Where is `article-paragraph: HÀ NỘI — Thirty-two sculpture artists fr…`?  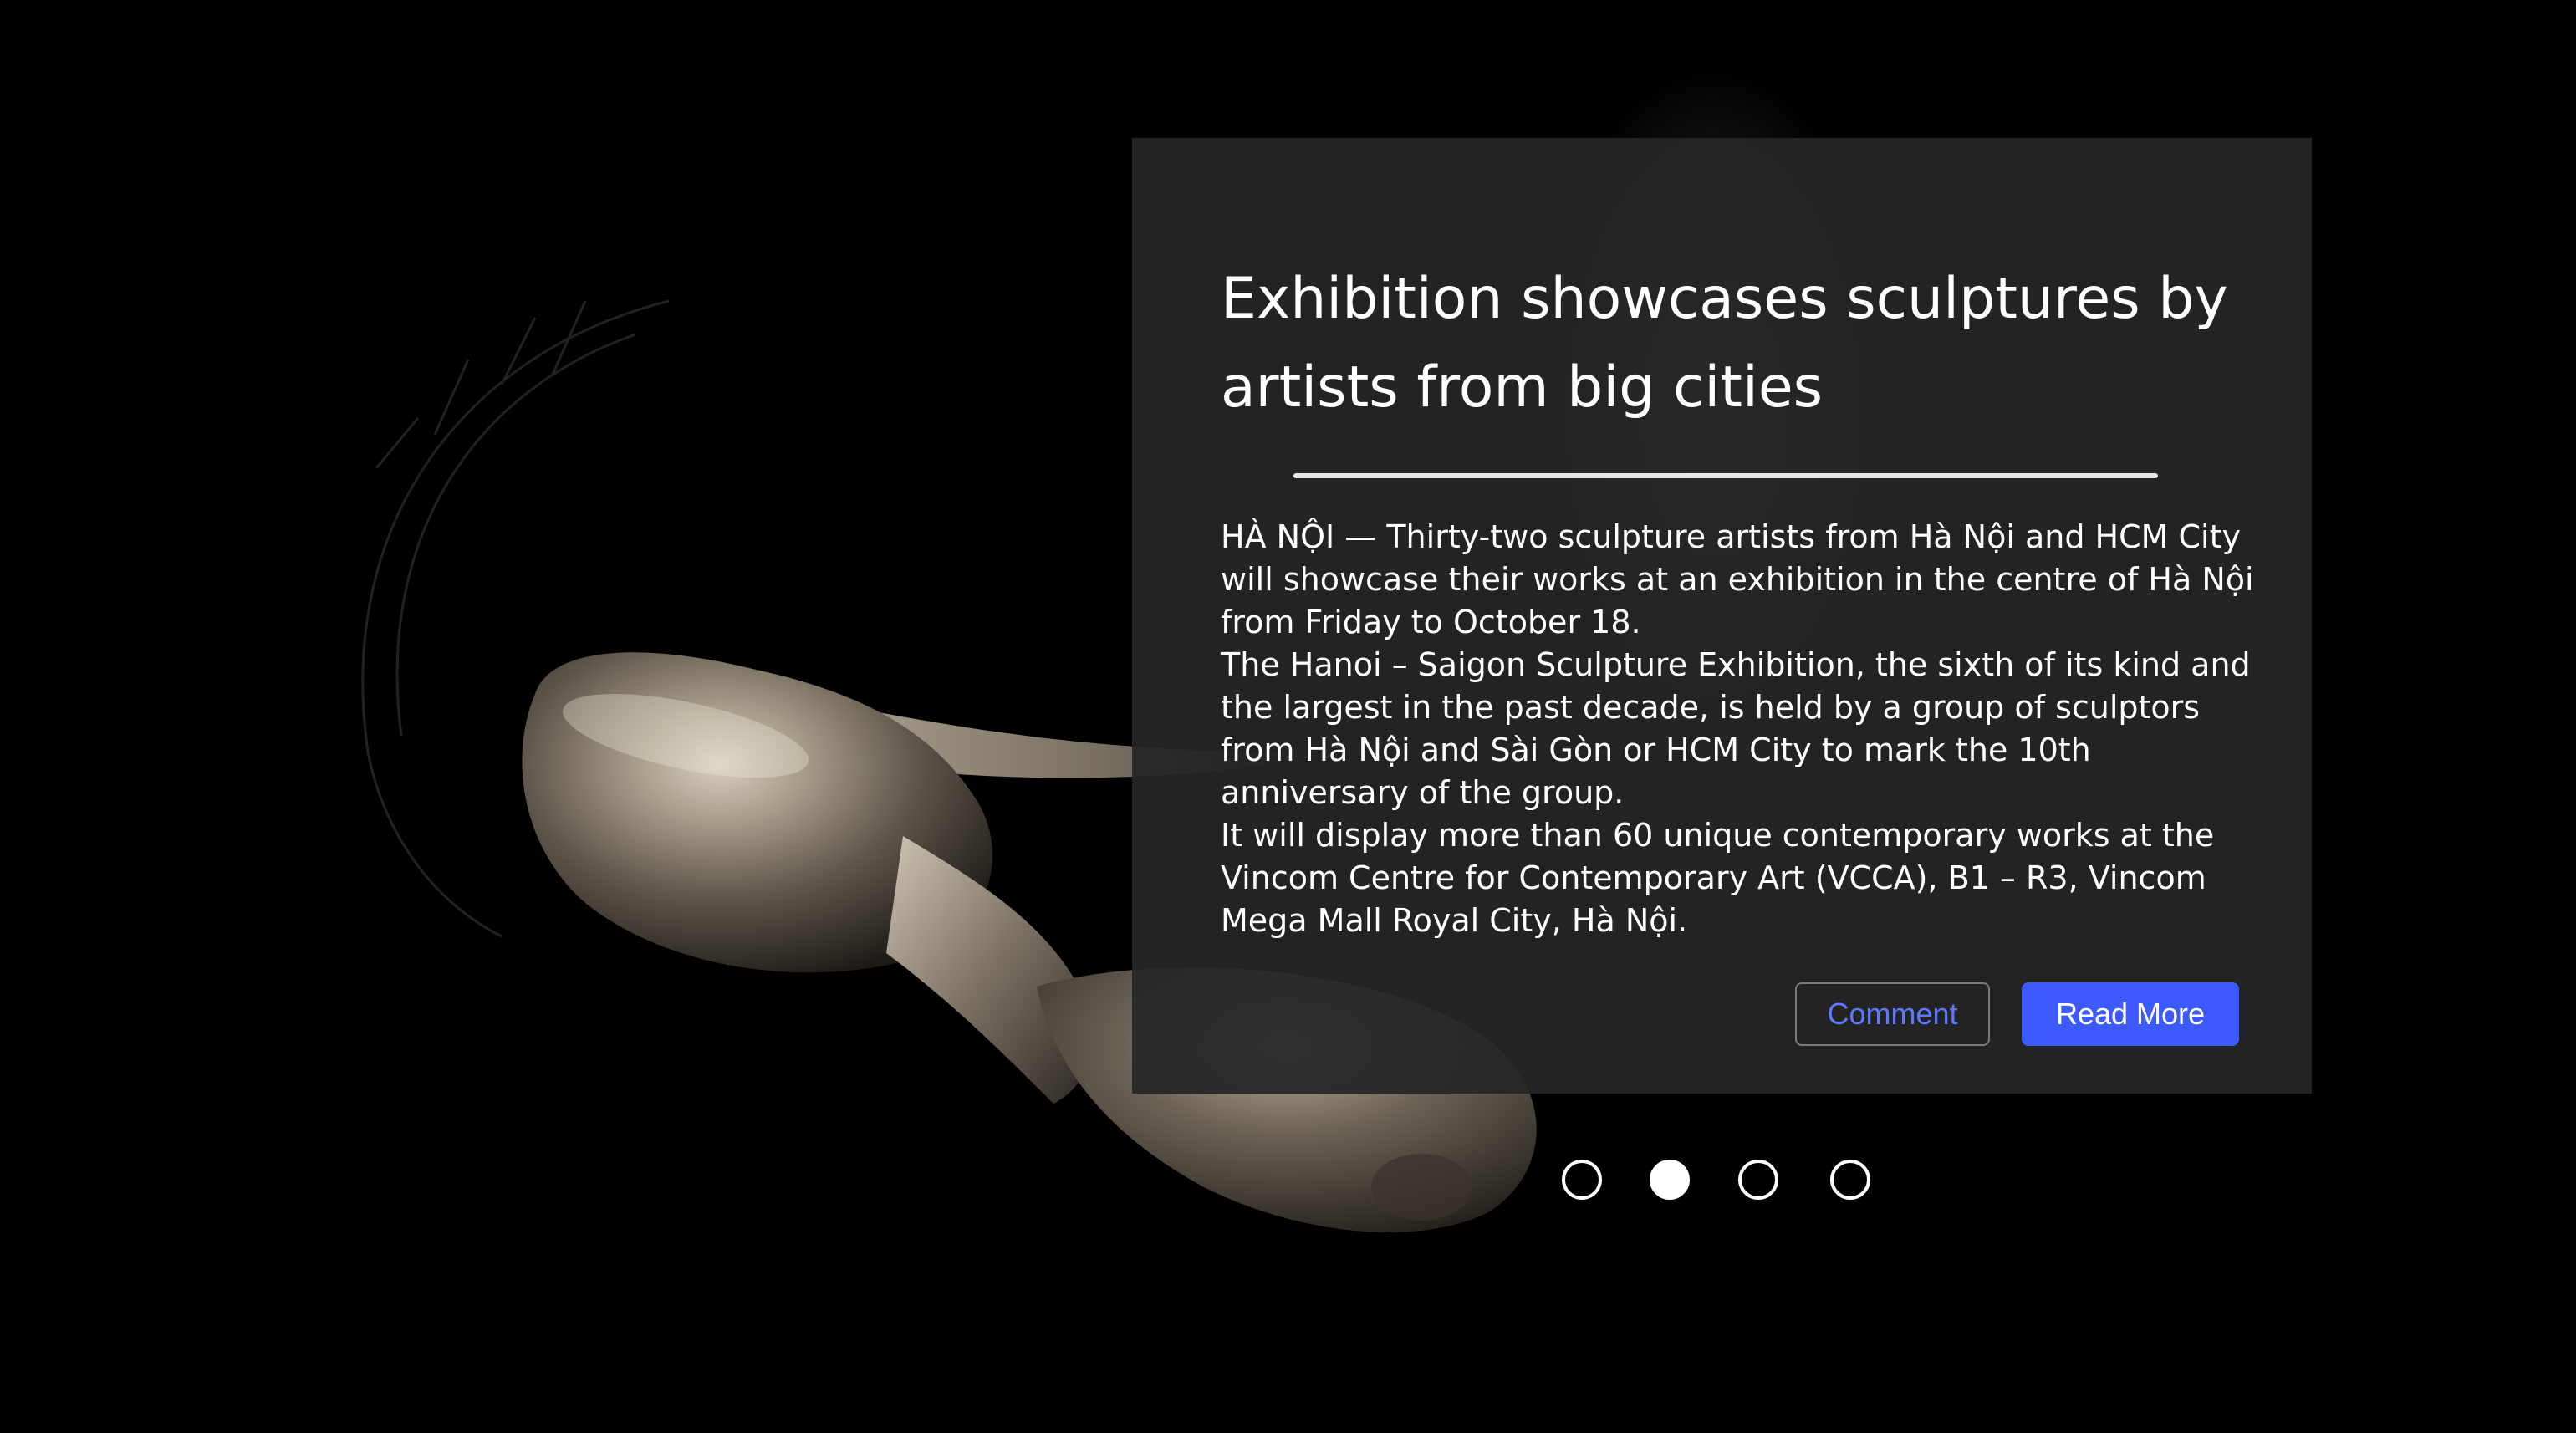 article-paragraph: HÀ NỘI — Thirty-two sculpture artists fr… is located at coordinates (1737, 579).